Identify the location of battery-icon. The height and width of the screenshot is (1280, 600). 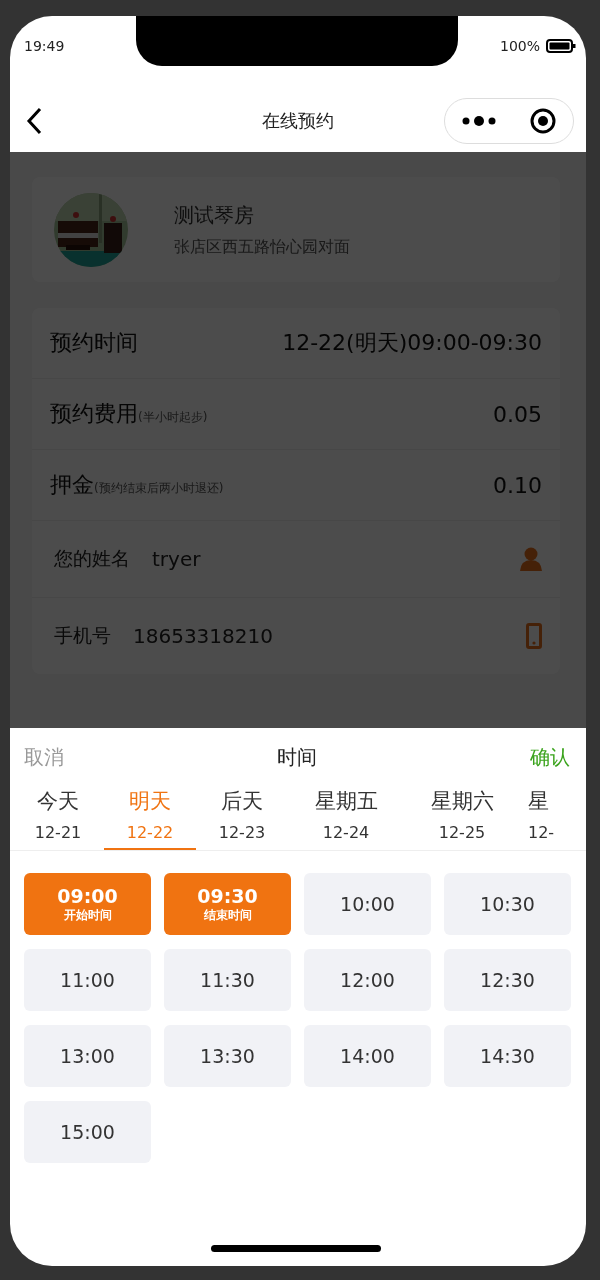
(561, 46).